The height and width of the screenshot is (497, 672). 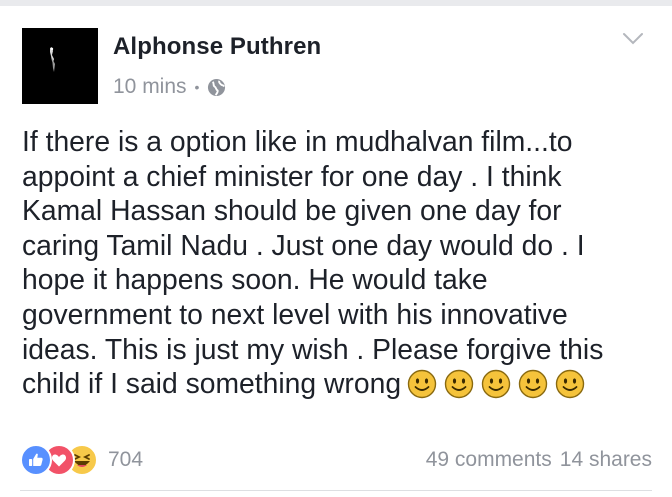 I want to click on post-meta: 10 mins •, so click(x=169, y=87).